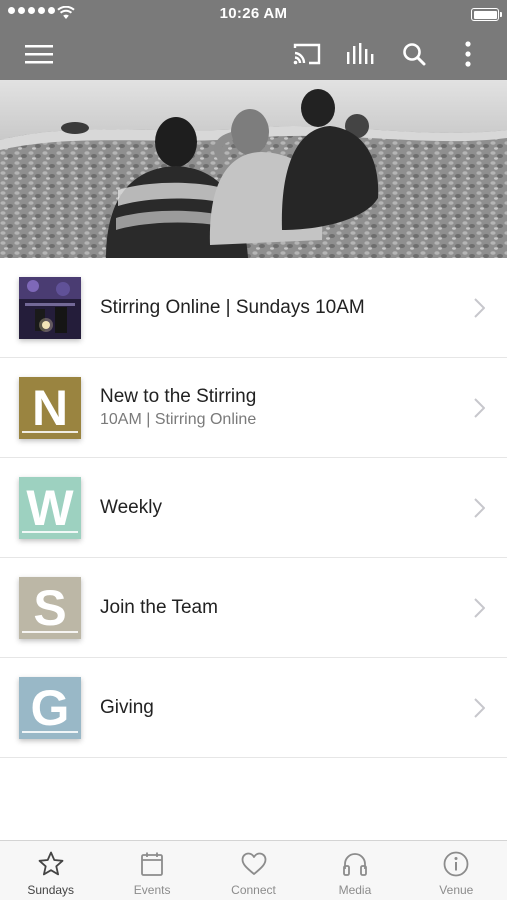 Image resolution: width=507 pixels, height=900 pixels. I want to click on headphones-icon, so click(355, 864).